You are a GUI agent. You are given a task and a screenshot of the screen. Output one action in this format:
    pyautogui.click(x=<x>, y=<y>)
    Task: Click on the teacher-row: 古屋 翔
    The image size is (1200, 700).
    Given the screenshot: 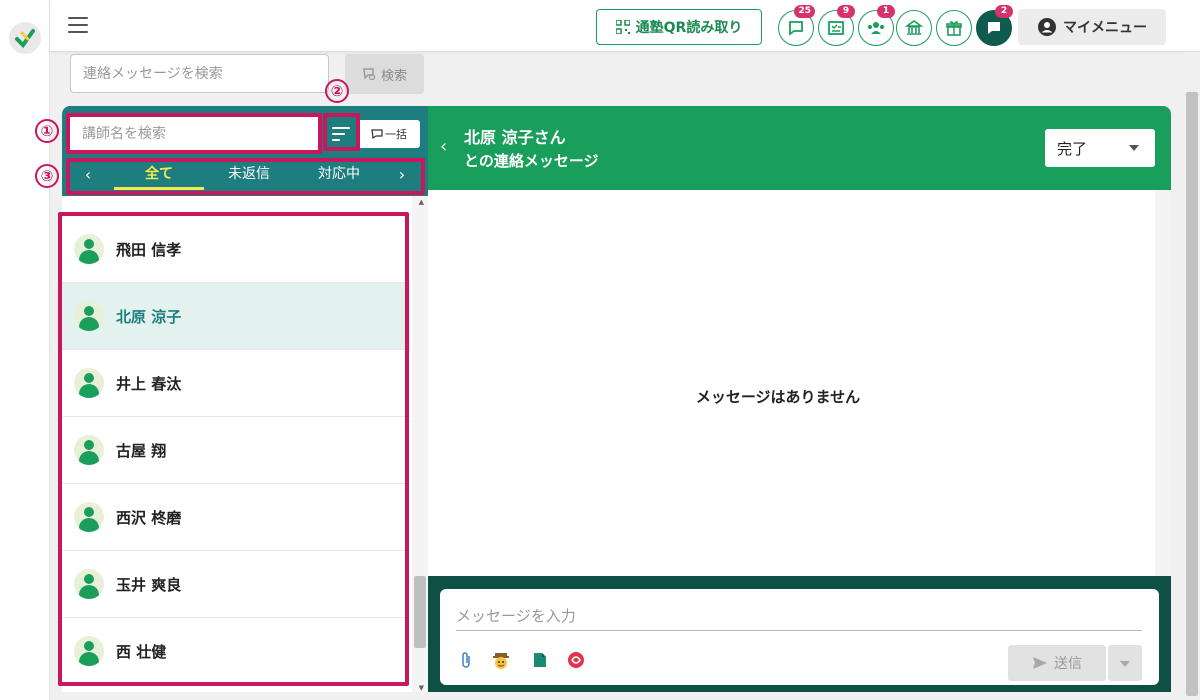 What is the action you would take?
    pyautogui.click(x=236, y=450)
    